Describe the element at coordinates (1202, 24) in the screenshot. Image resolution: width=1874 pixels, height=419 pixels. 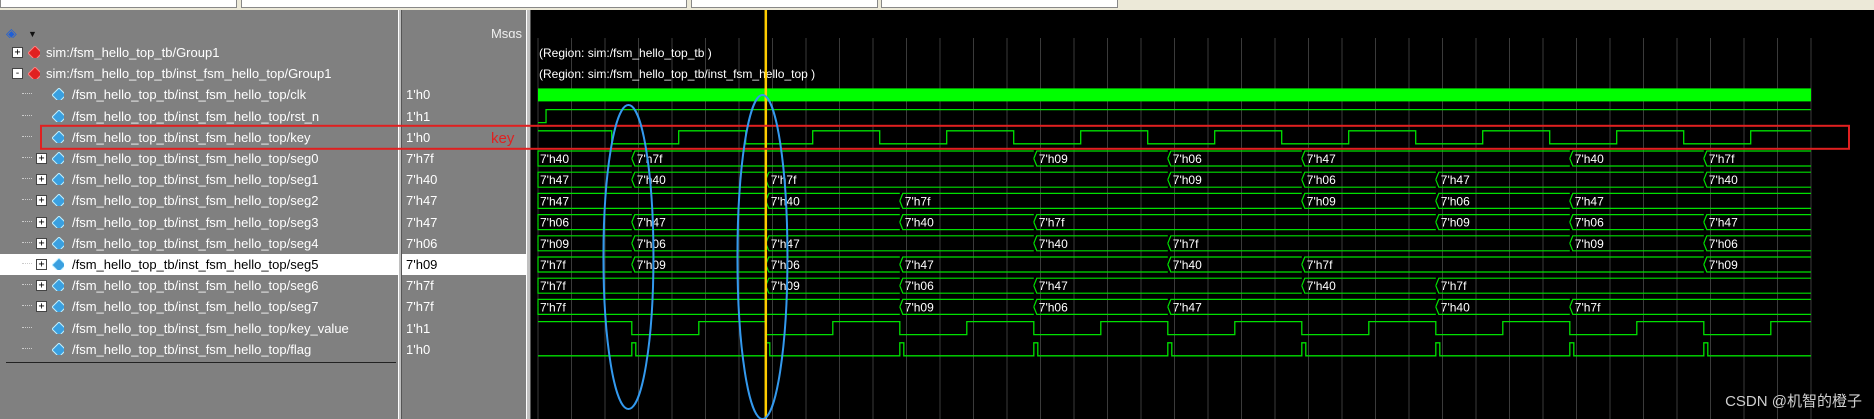
I see `wave-ruler-area` at that location.